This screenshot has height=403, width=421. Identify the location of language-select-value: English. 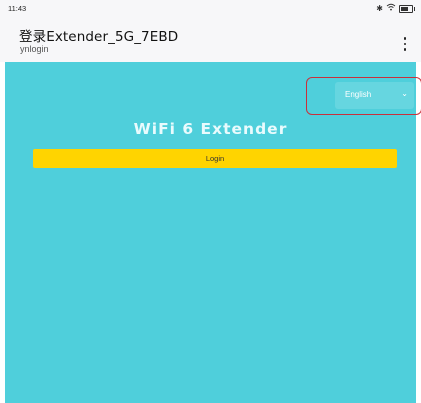
(358, 94).